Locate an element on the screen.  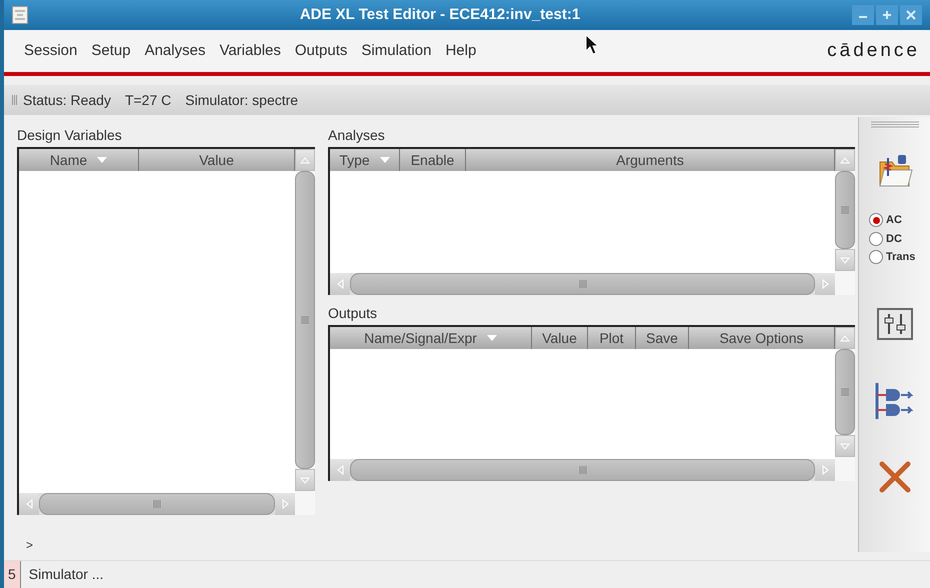
simulator-text: Simulator: spectre is located at coordinates (241, 100).